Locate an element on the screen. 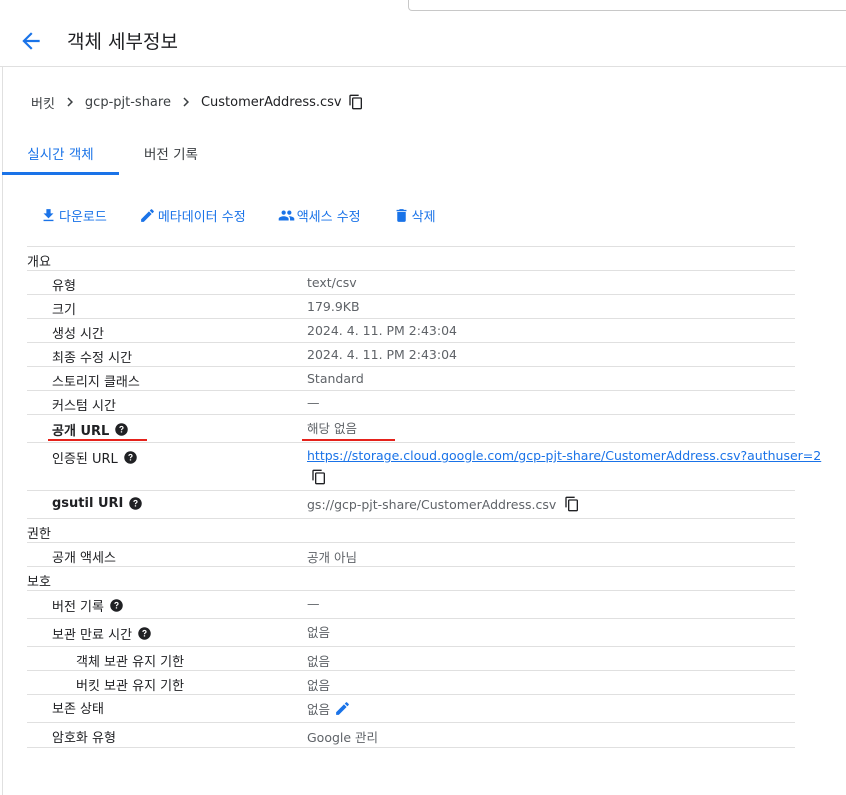 This screenshot has height=795, width=846. delete-button: 삭제 is located at coordinates (414, 215).